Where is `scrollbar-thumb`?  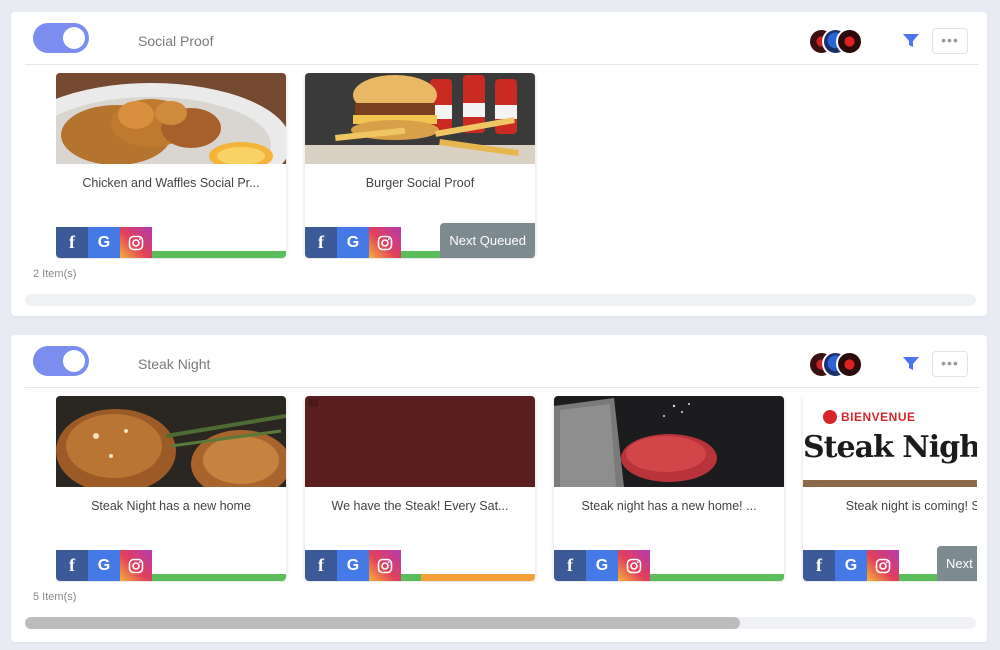
scrollbar-thumb is located at coordinates (382, 623).